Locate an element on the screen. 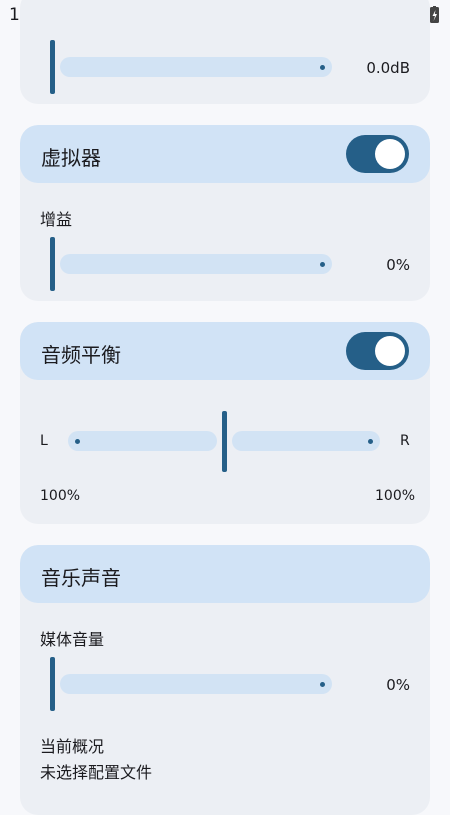 This screenshot has width=450, height=815. media-volume-label: 媒体音量 is located at coordinates (72, 639).